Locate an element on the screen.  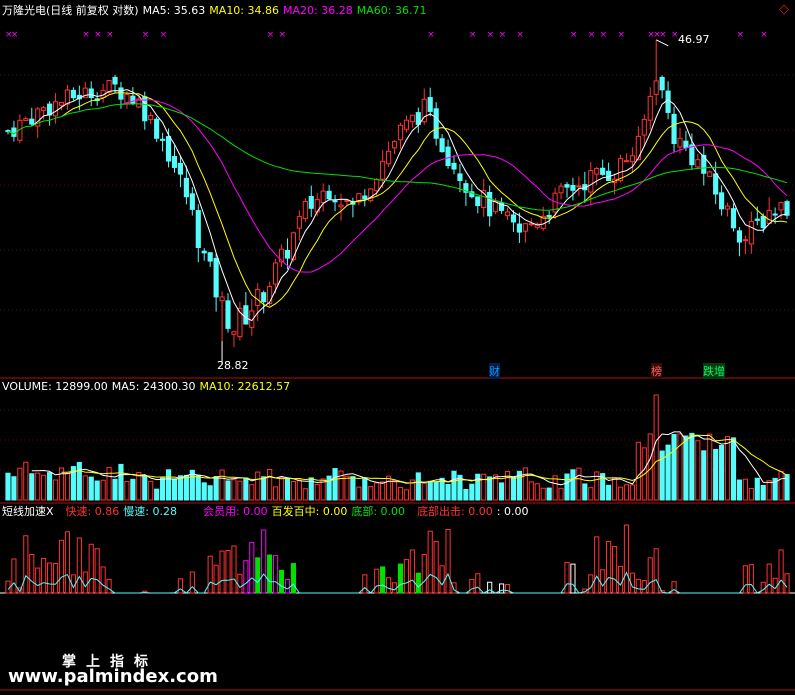
hit-value: 百发百中: 0.00 is located at coordinates (309, 511).